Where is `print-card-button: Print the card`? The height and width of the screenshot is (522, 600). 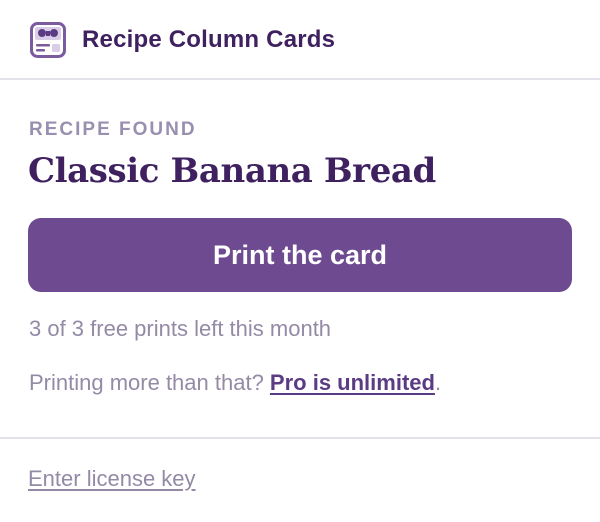 print-card-button: Print the card is located at coordinates (300, 255).